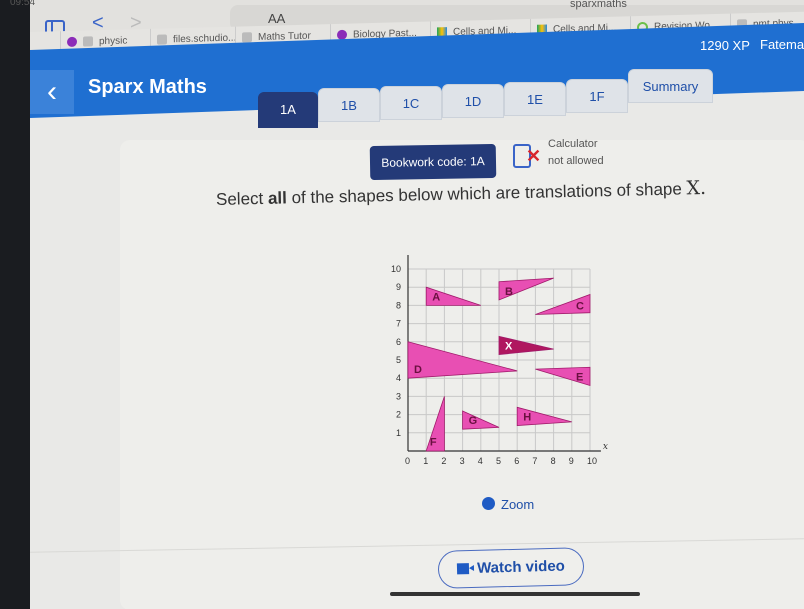 This screenshot has width=804, height=609. I want to click on coordinate-grid: A B C D X E F G H 0 1 2 3 4 5 6 7 8 9 10 1 2 3 4 5 6 7 8 9 10 x y, so click(490, 358).